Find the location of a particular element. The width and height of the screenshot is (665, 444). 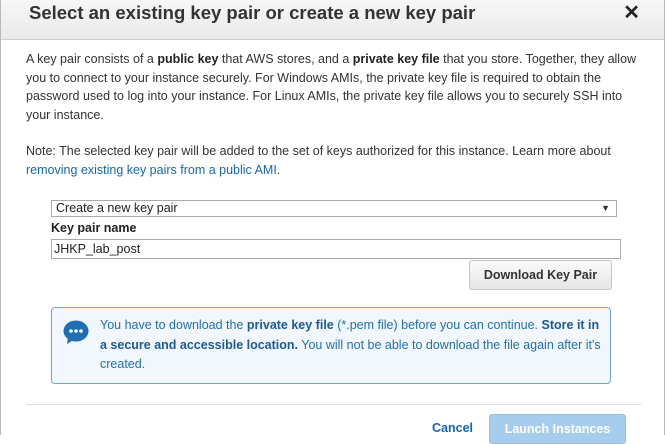

cancel-button: Cancel is located at coordinates (452, 428).